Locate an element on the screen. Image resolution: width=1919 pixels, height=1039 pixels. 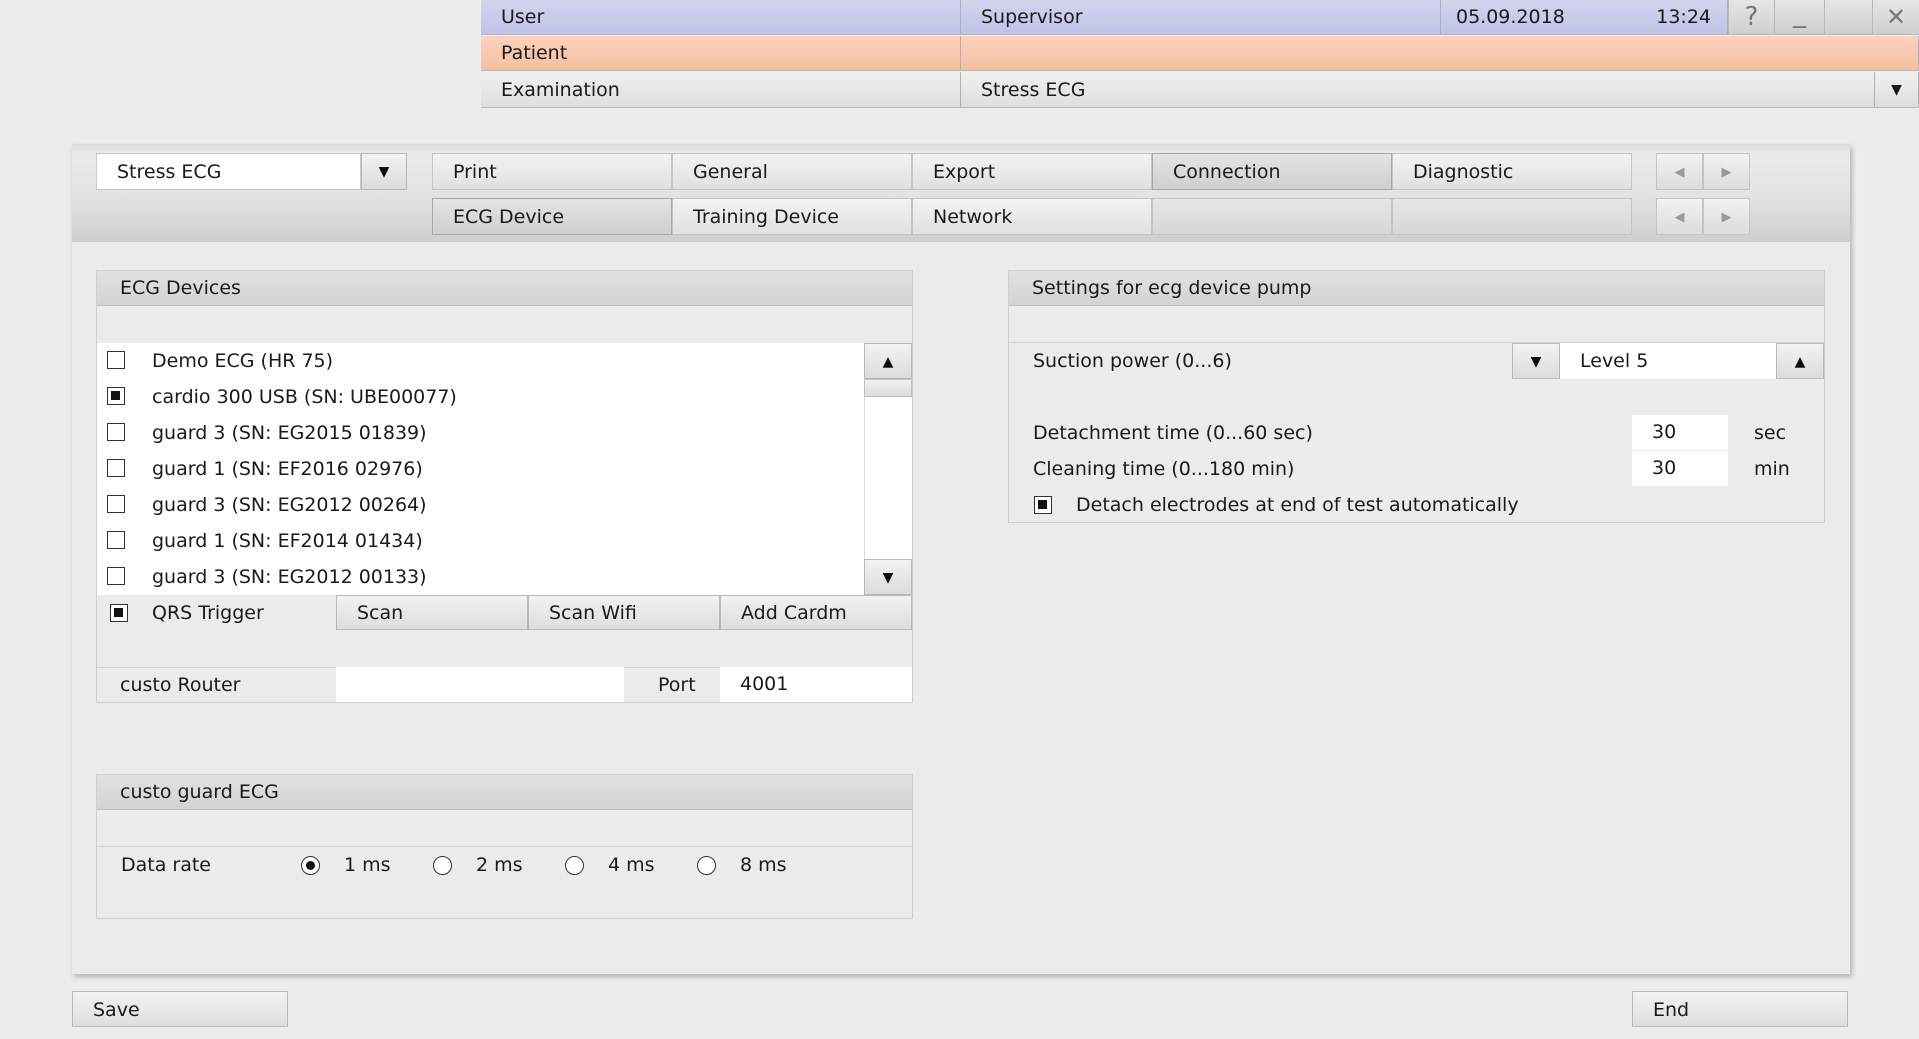
rate-label-4ms: 4 ms is located at coordinates (631, 865).